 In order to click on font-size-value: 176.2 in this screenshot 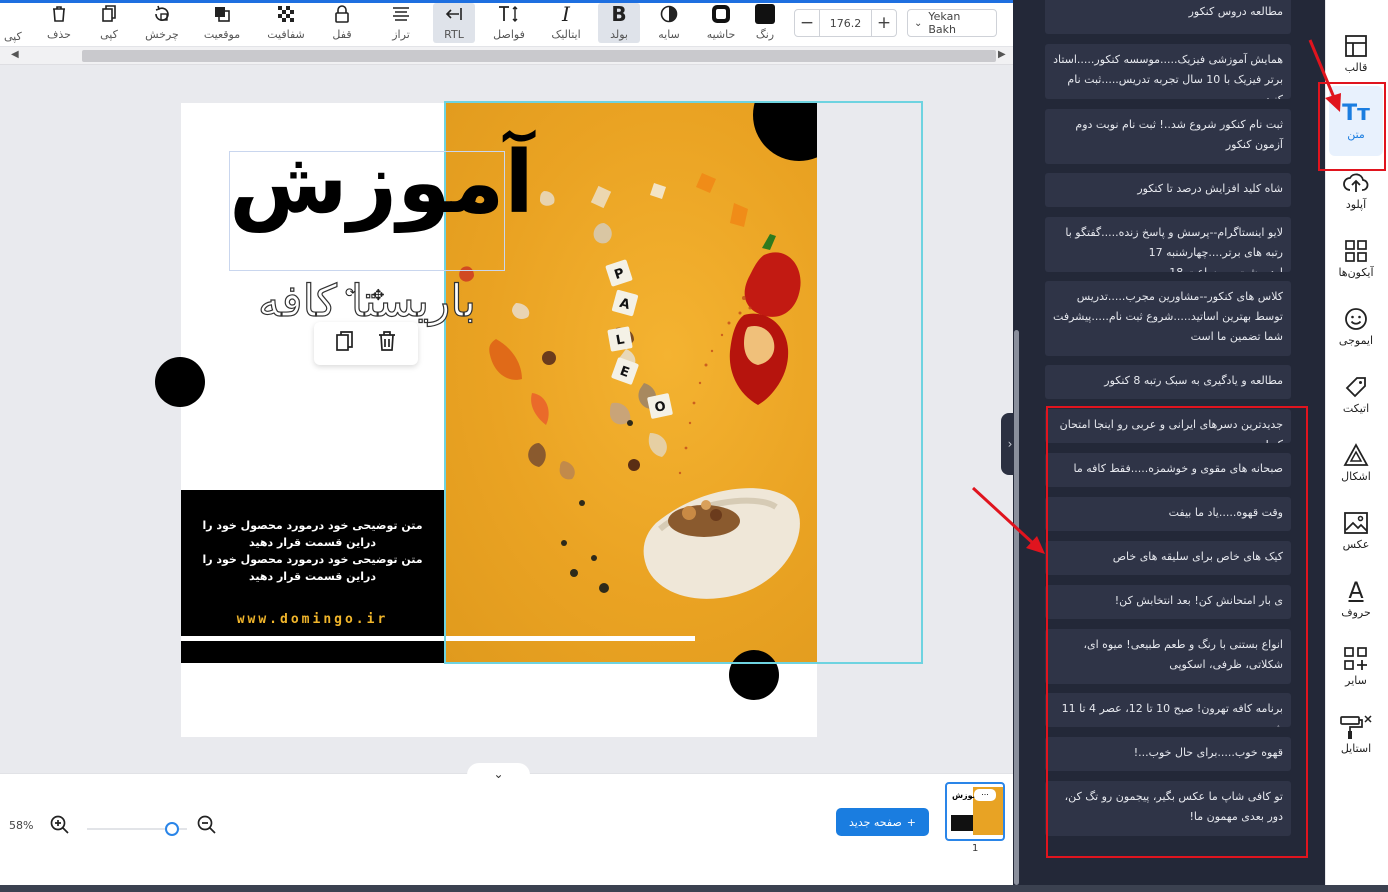, I will do `click(845, 23)`.